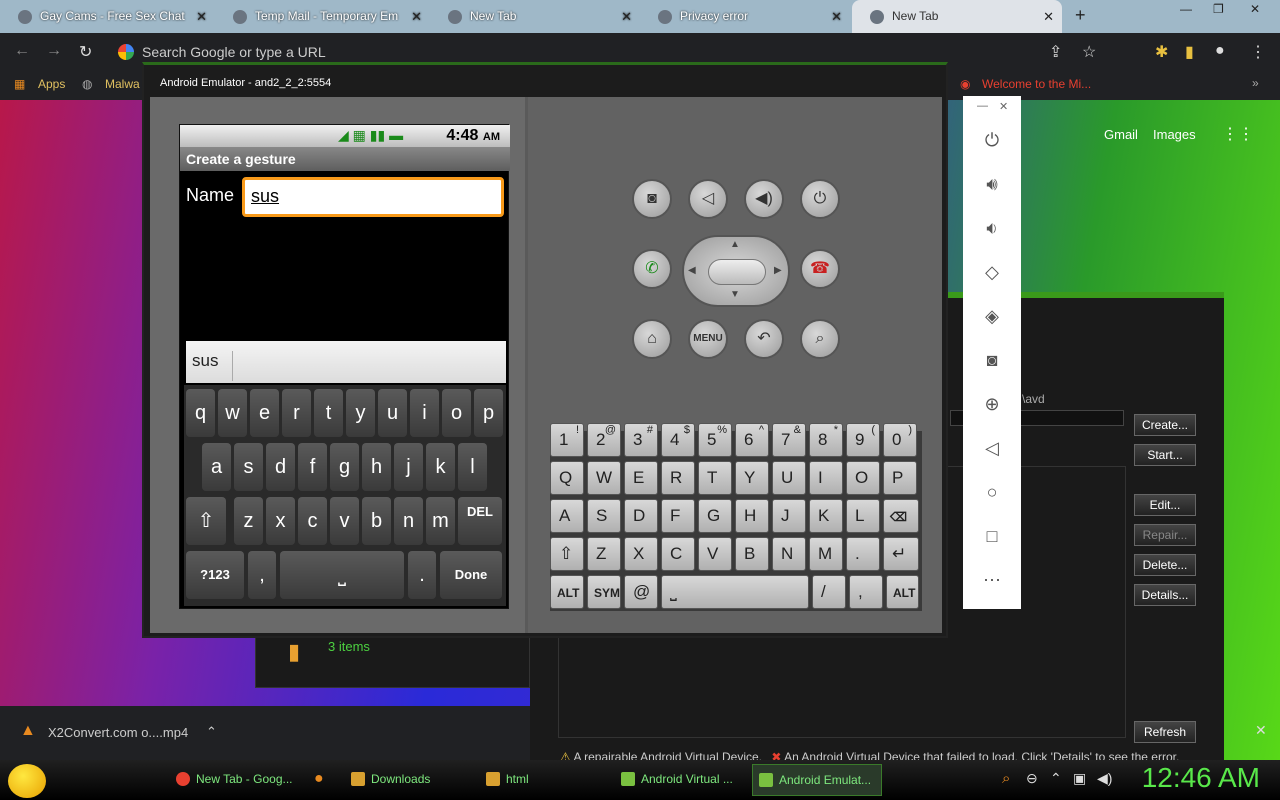 The height and width of the screenshot is (800, 1280). What do you see at coordinates (863, 478) in the screenshot?
I see `hw-key-o: O` at bounding box center [863, 478].